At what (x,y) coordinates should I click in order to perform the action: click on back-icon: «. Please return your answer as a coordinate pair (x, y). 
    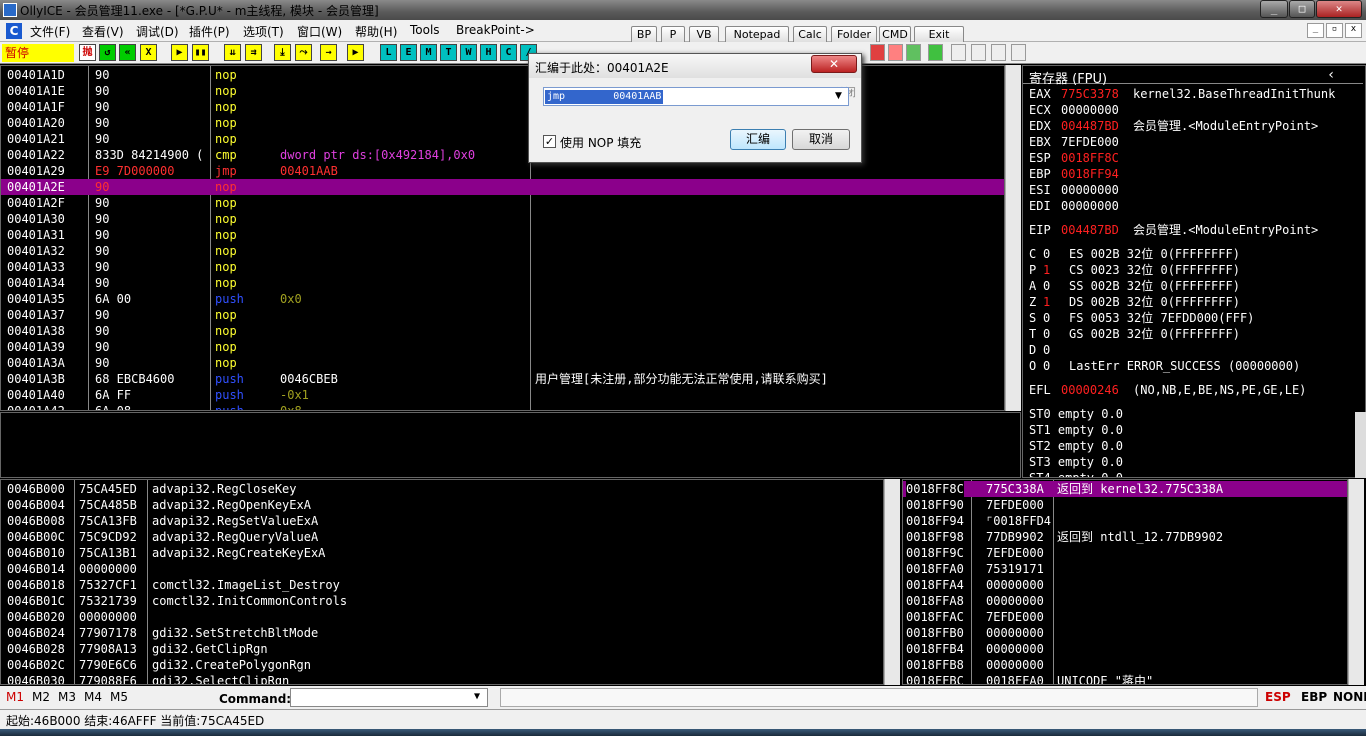
    Looking at the image, I should click on (127, 52).